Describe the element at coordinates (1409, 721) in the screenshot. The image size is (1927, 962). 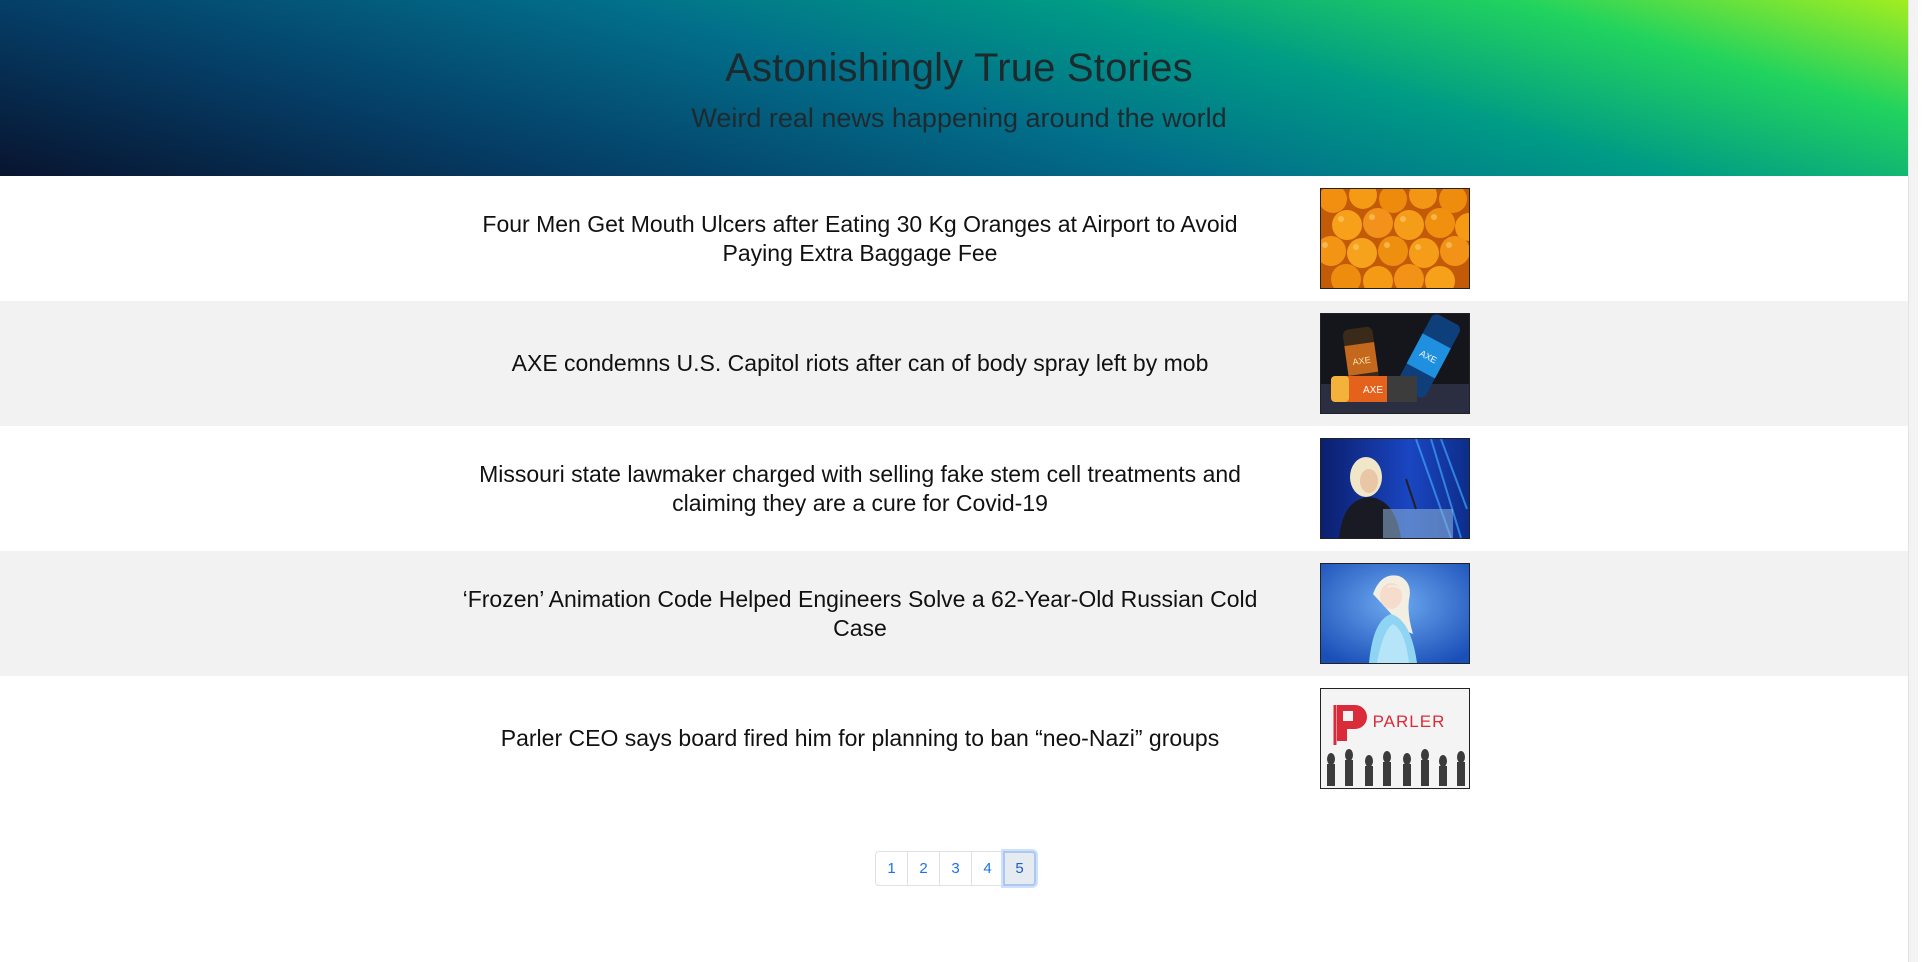
I see `svg-text: PARLER` at that location.